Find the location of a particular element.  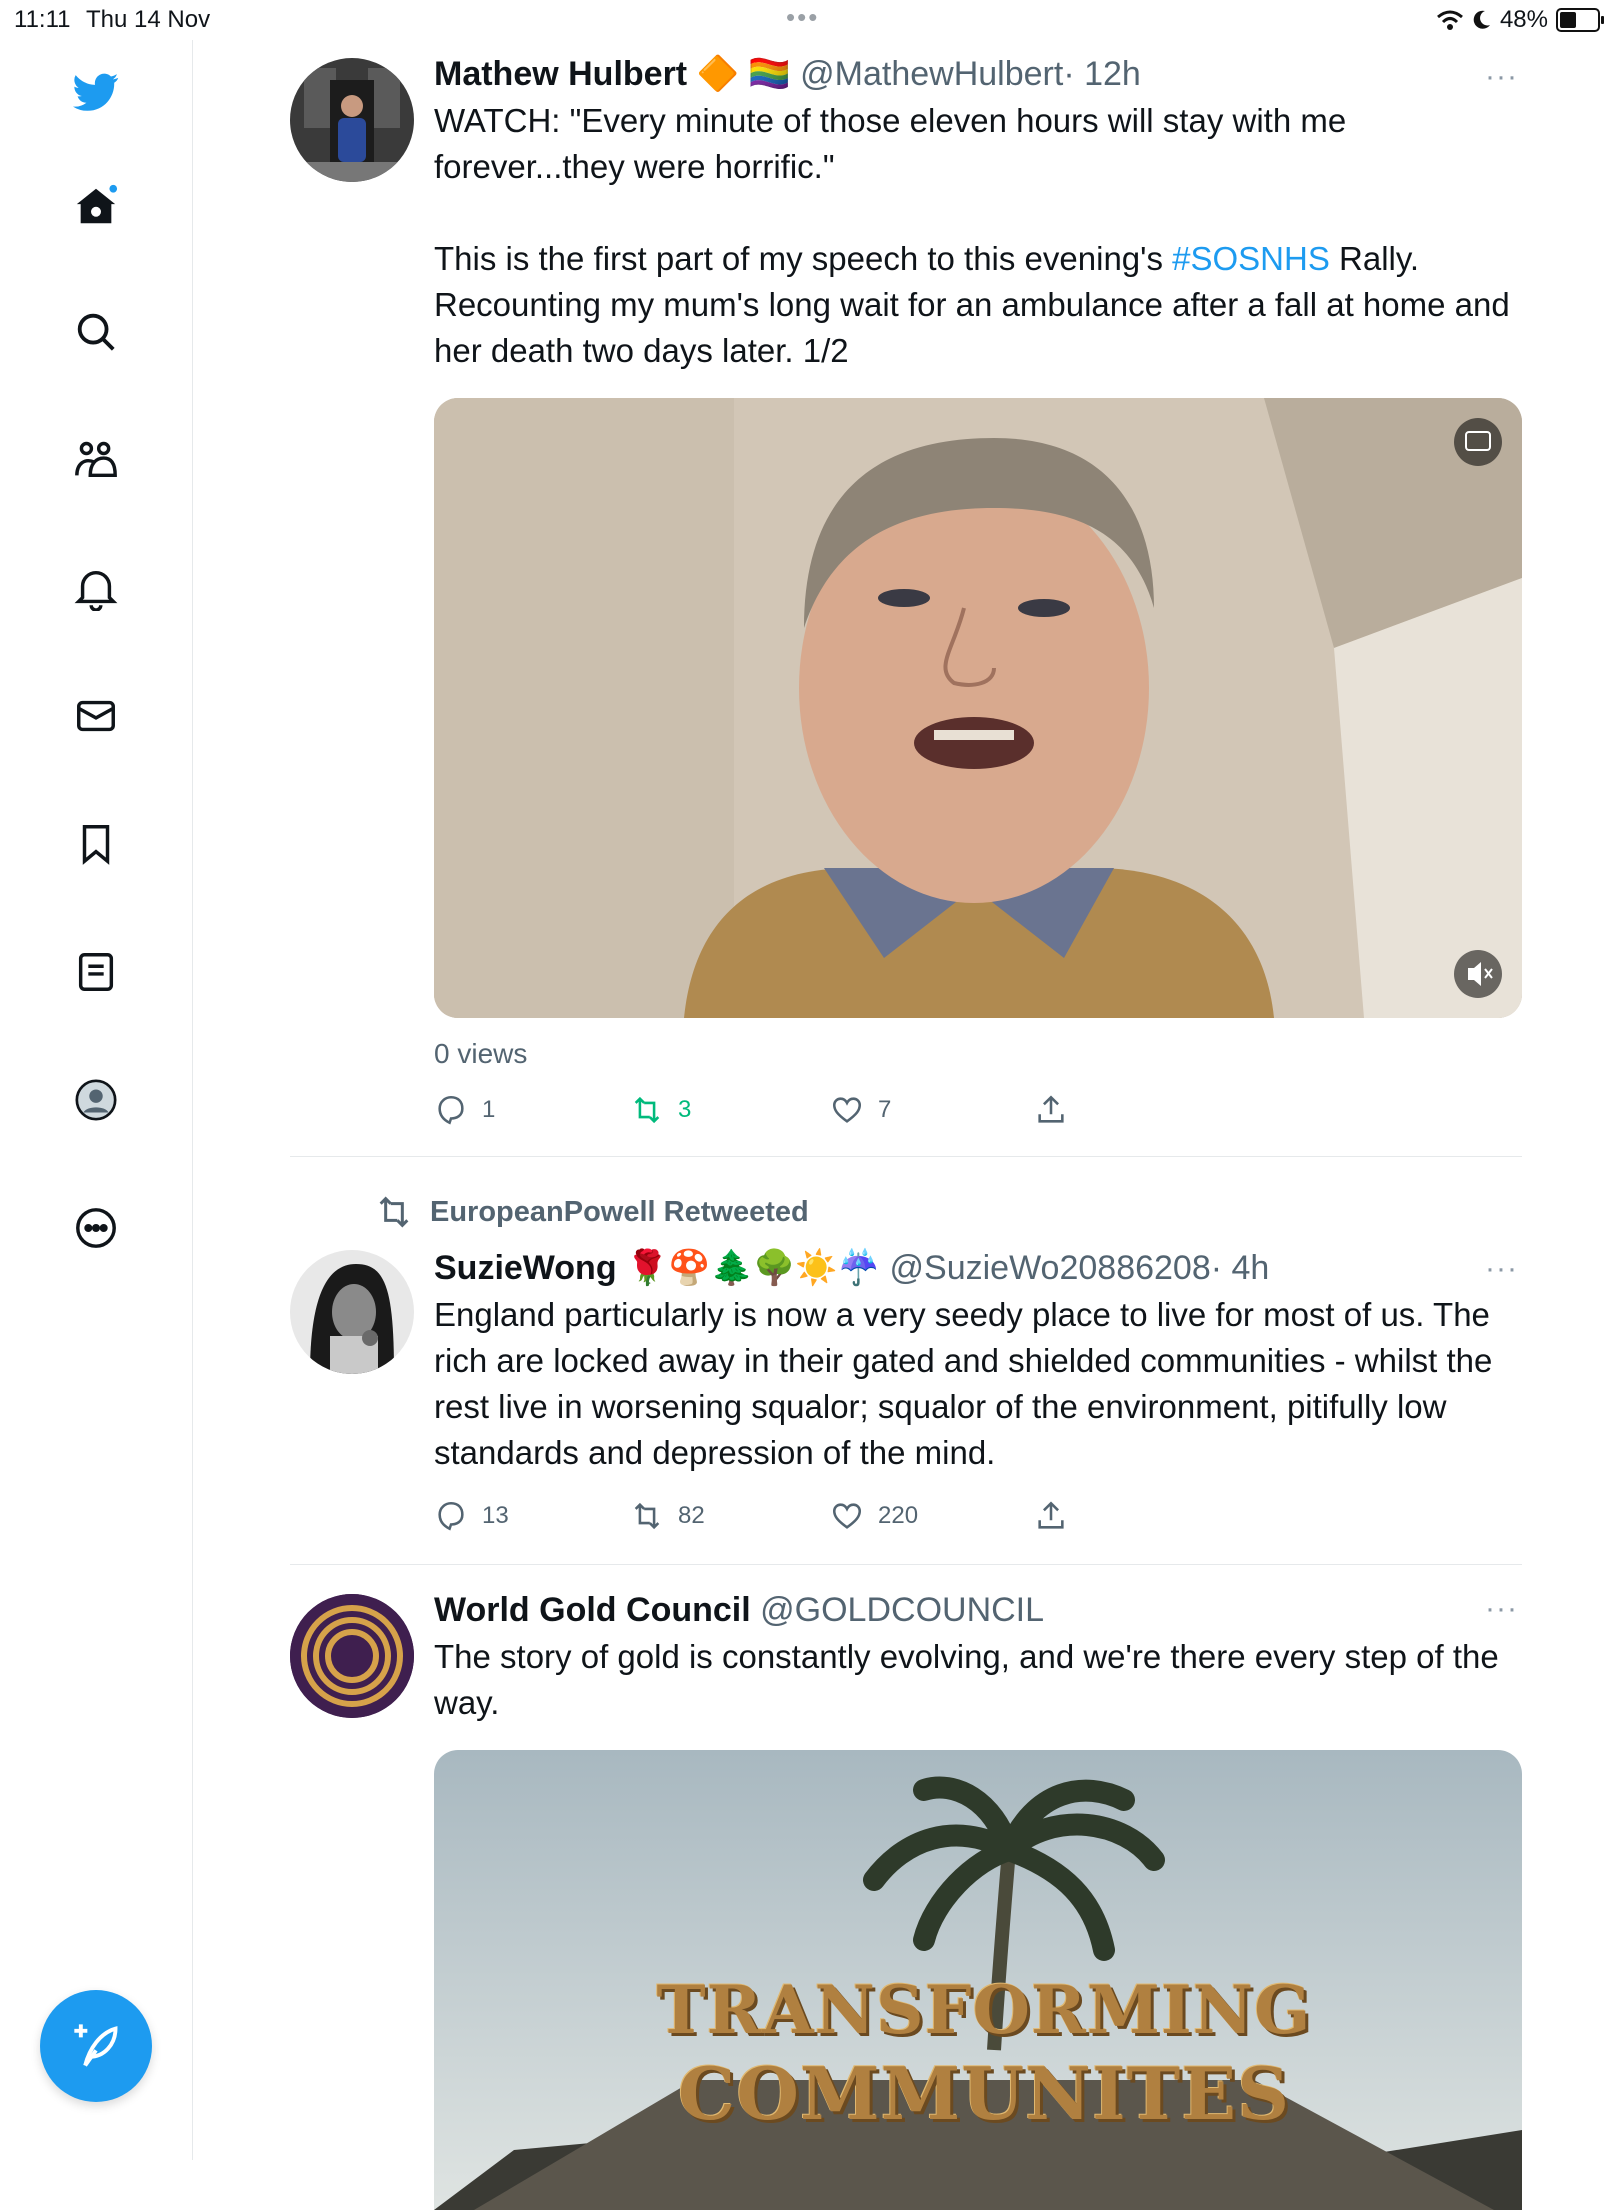

like-count: 220 is located at coordinates (898, 1515).